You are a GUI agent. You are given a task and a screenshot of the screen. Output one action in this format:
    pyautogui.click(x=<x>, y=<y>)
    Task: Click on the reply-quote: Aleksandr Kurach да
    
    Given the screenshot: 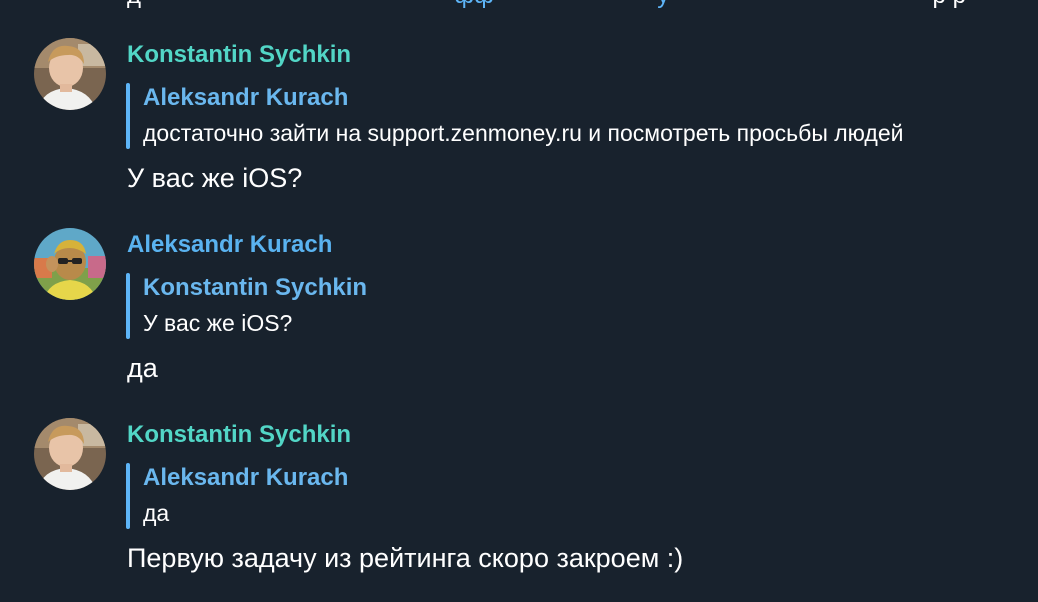 What is the action you would take?
    pyautogui.click(x=582, y=496)
    